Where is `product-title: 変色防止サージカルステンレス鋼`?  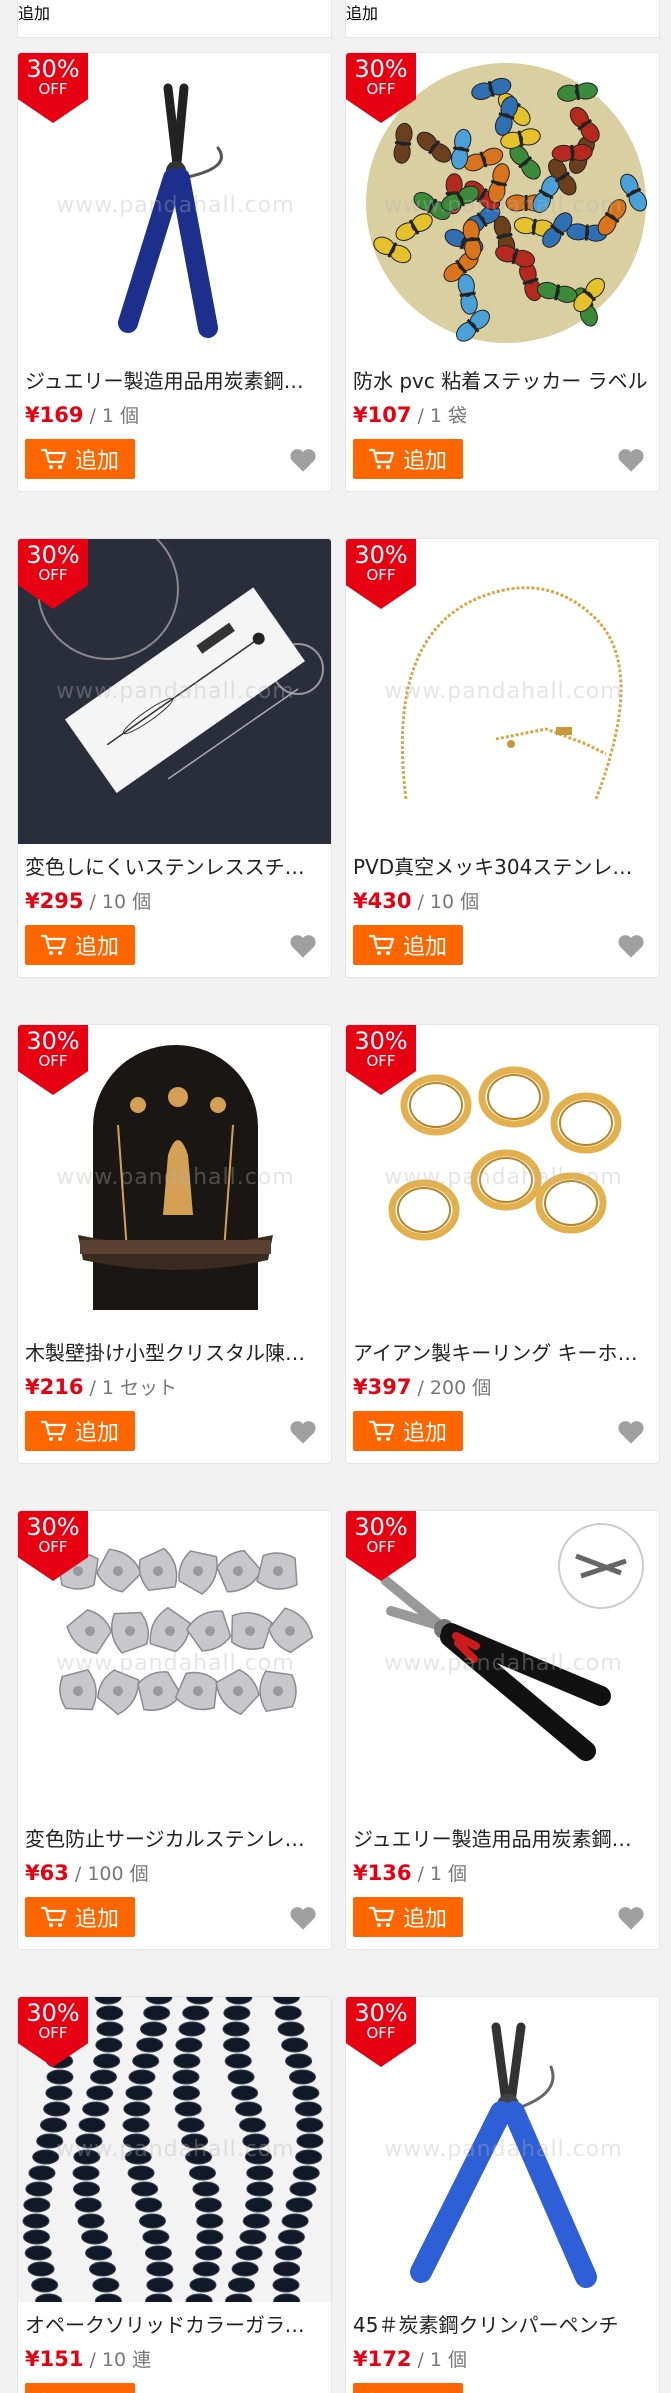 product-title: 変色防止サージカルステンレス鋼 is located at coordinates (173, 1837).